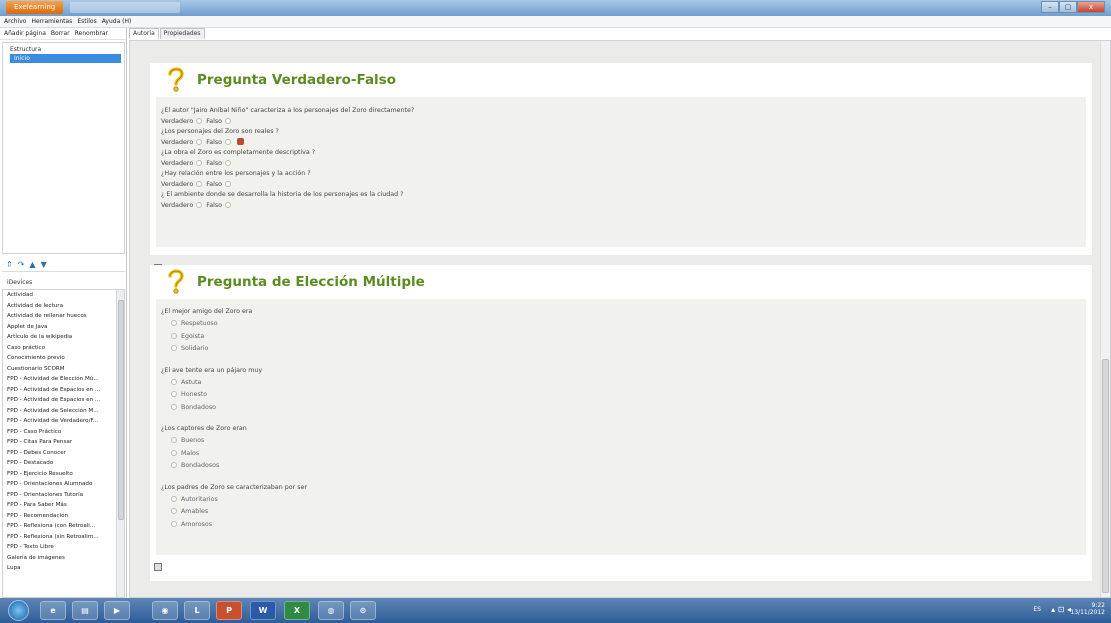 The width and height of the screenshot is (1111, 623). I want to click on clock: 9:22 13/11/2012, so click(1087, 609).